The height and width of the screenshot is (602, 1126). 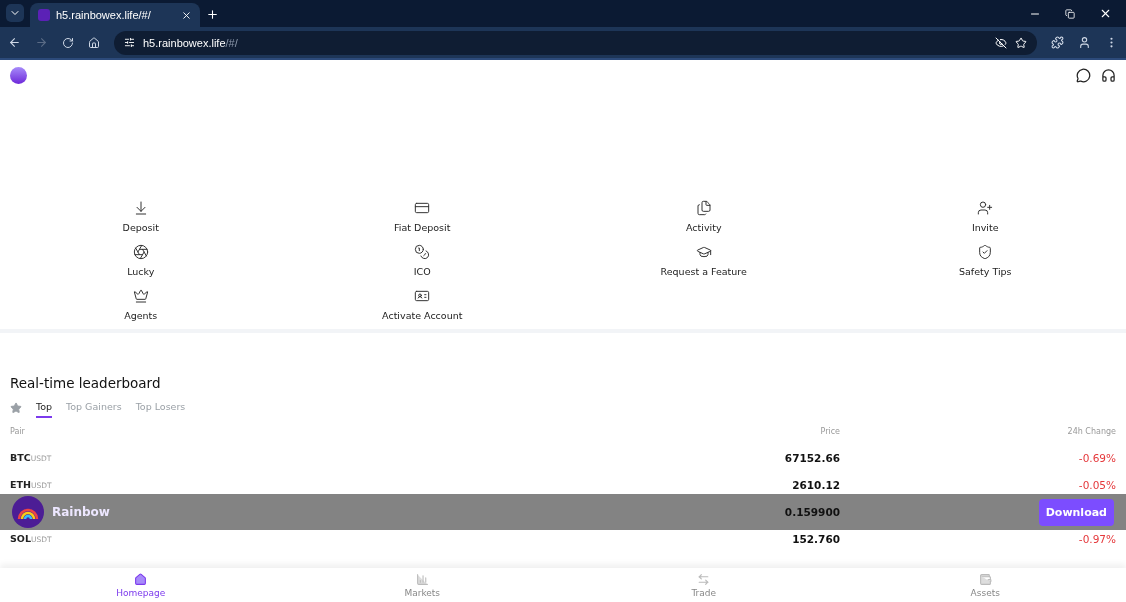 What do you see at coordinates (811, 511) in the screenshot?
I see `price-text: 0.159900` at bounding box center [811, 511].